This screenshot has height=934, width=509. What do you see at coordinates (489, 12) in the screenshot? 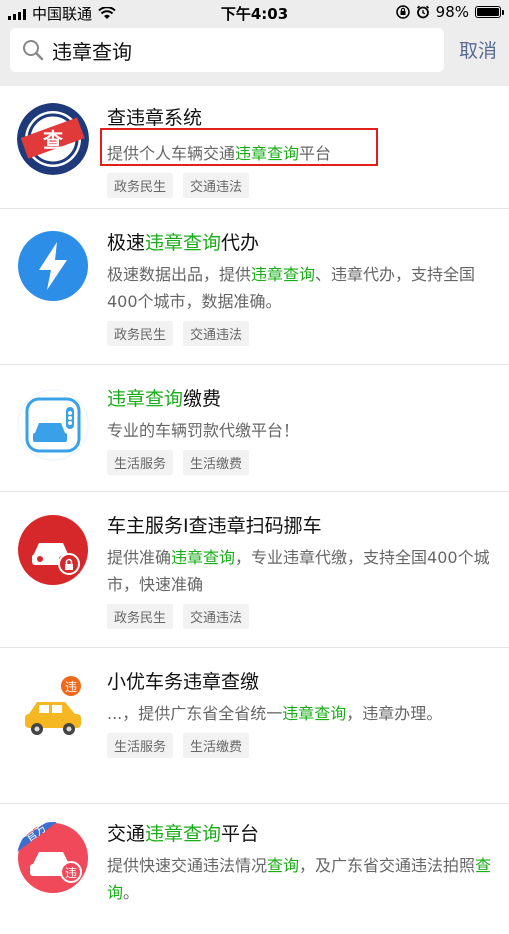
I see `battery-icon` at bounding box center [489, 12].